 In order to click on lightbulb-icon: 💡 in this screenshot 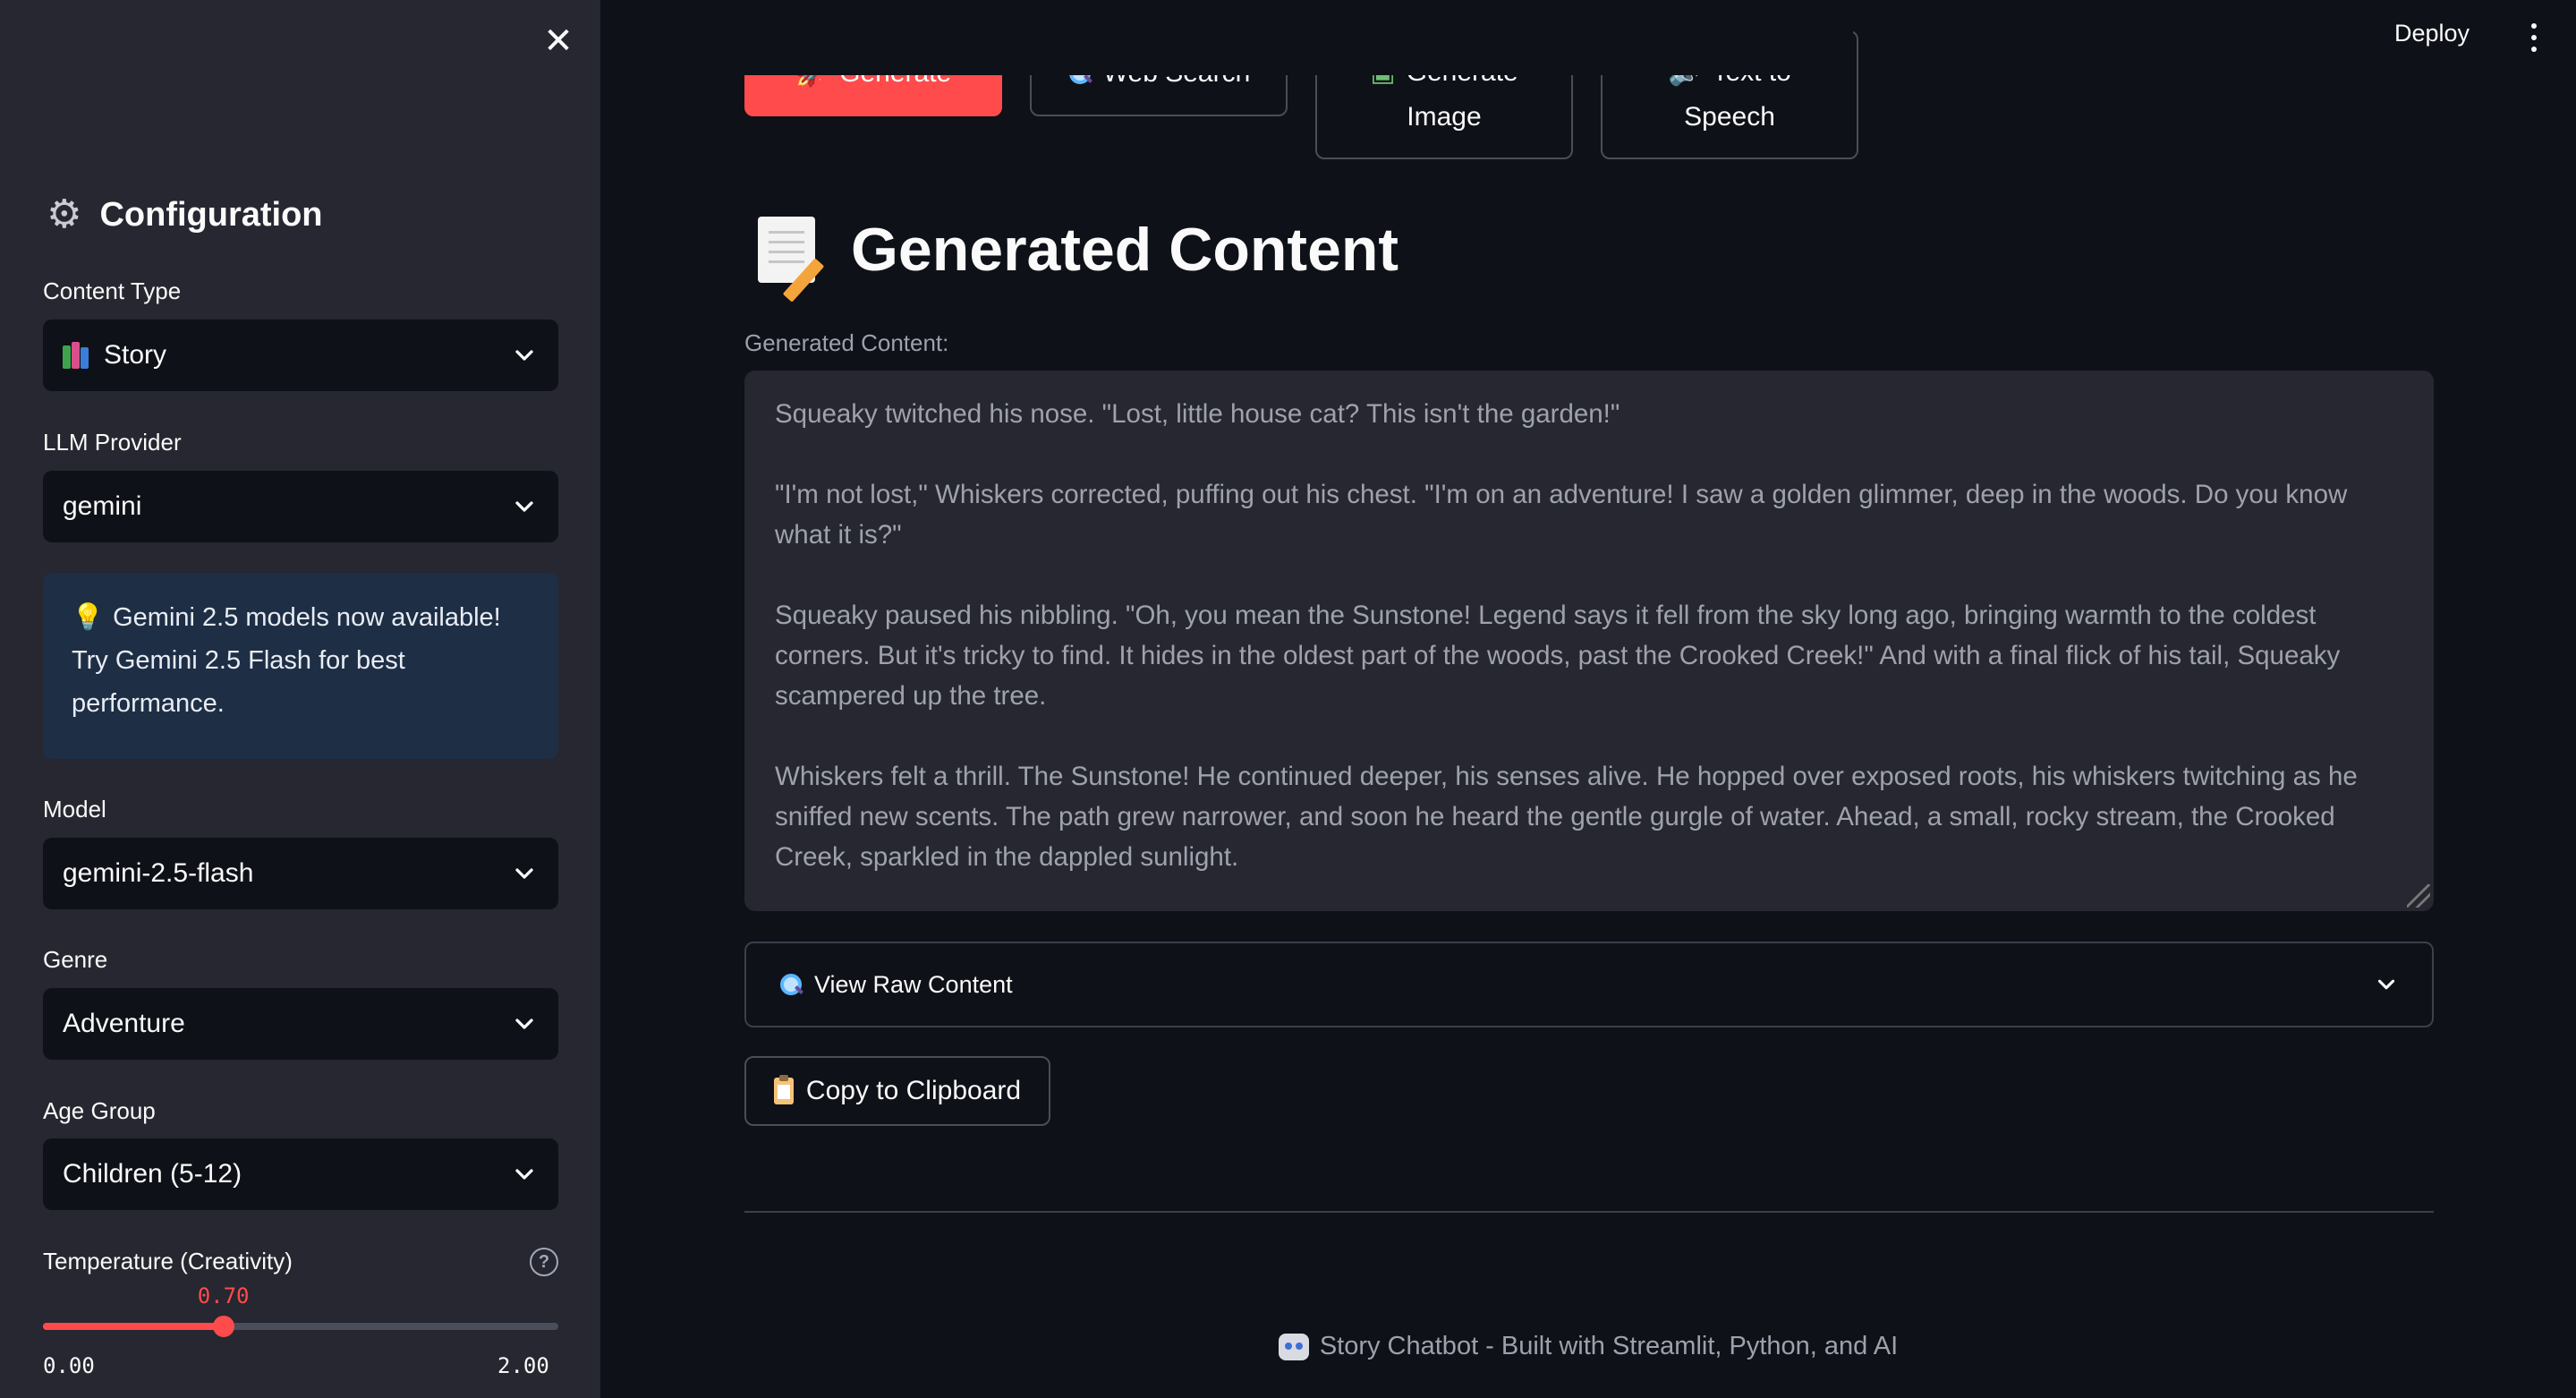, I will do `click(88, 617)`.